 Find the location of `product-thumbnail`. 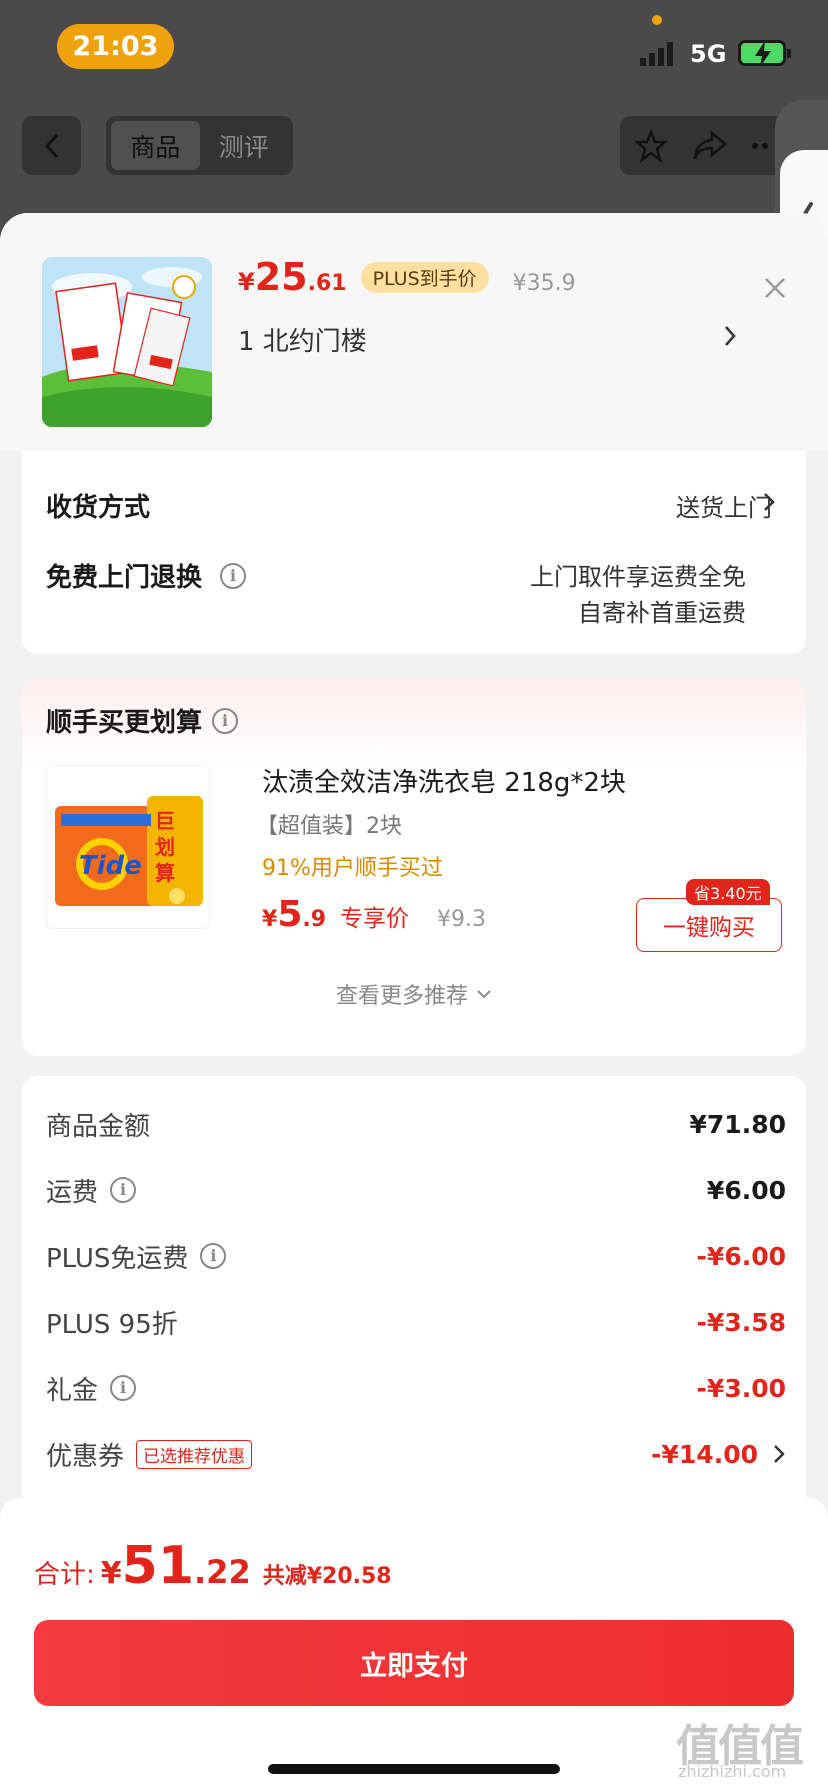

product-thumbnail is located at coordinates (127, 342).